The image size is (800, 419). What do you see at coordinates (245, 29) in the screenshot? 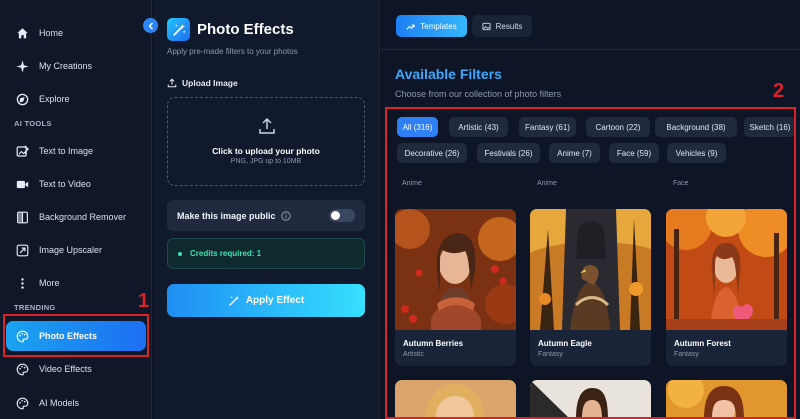
I see `page-title: Photo Effects` at bounding box center [245, 29].